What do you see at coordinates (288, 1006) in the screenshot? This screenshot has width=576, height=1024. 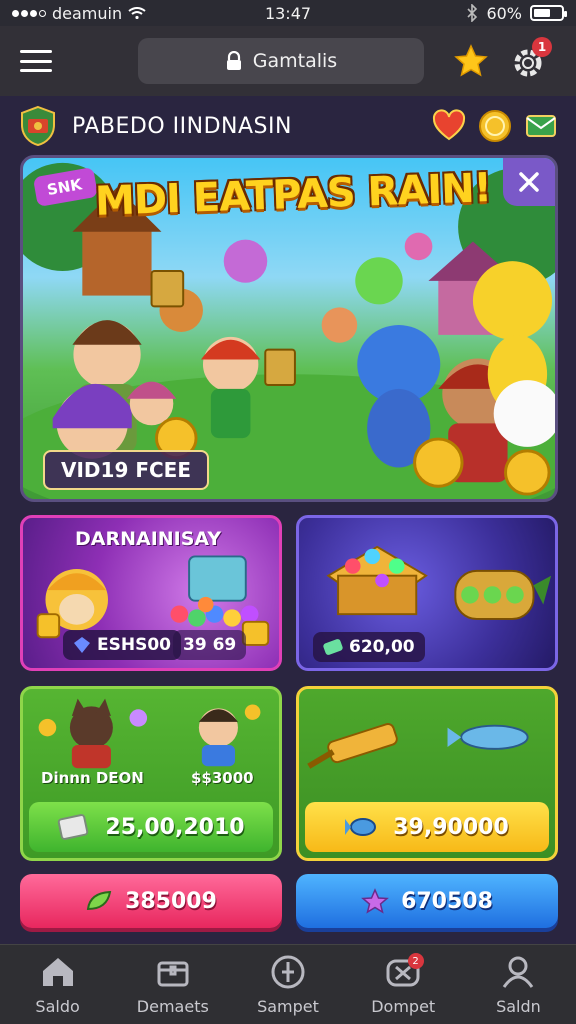 I see `nav-label: Sampet` at bounding box center [288, 1006].